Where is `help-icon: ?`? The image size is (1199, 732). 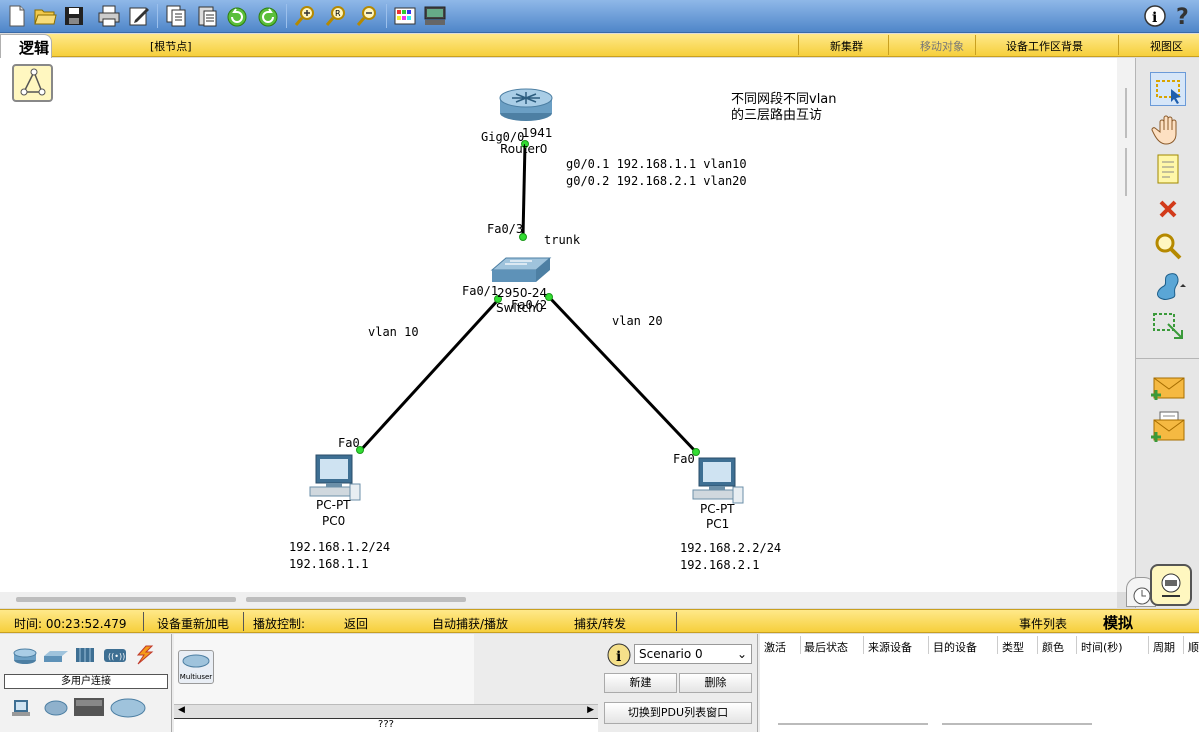 help-icon: ? is located at coordinates (1184, 16).